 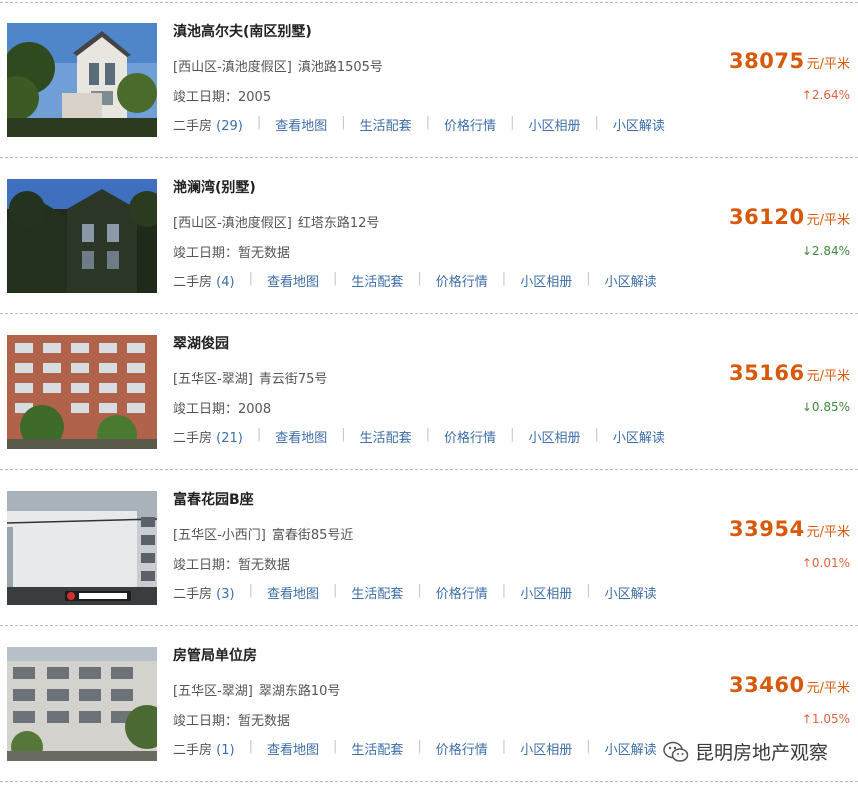 I want to click on listing-title: 滇池高尔夫(南区别墅), so click(x=242, y=31).